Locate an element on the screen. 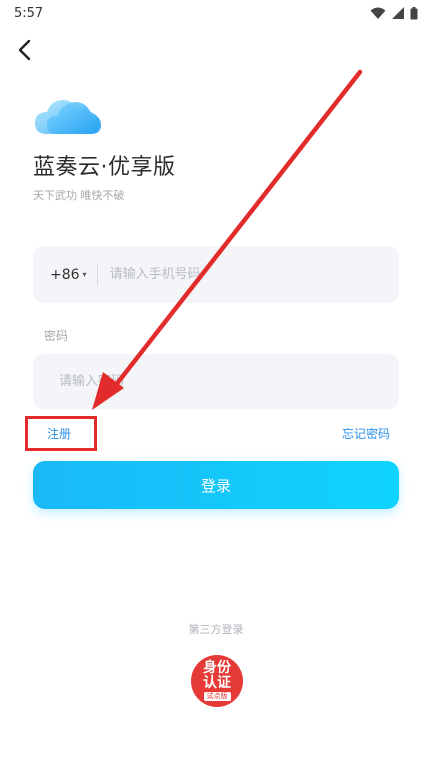 This screenshot has width=432, height=768. login-button: 登录 is located at coordinates (216, 485).